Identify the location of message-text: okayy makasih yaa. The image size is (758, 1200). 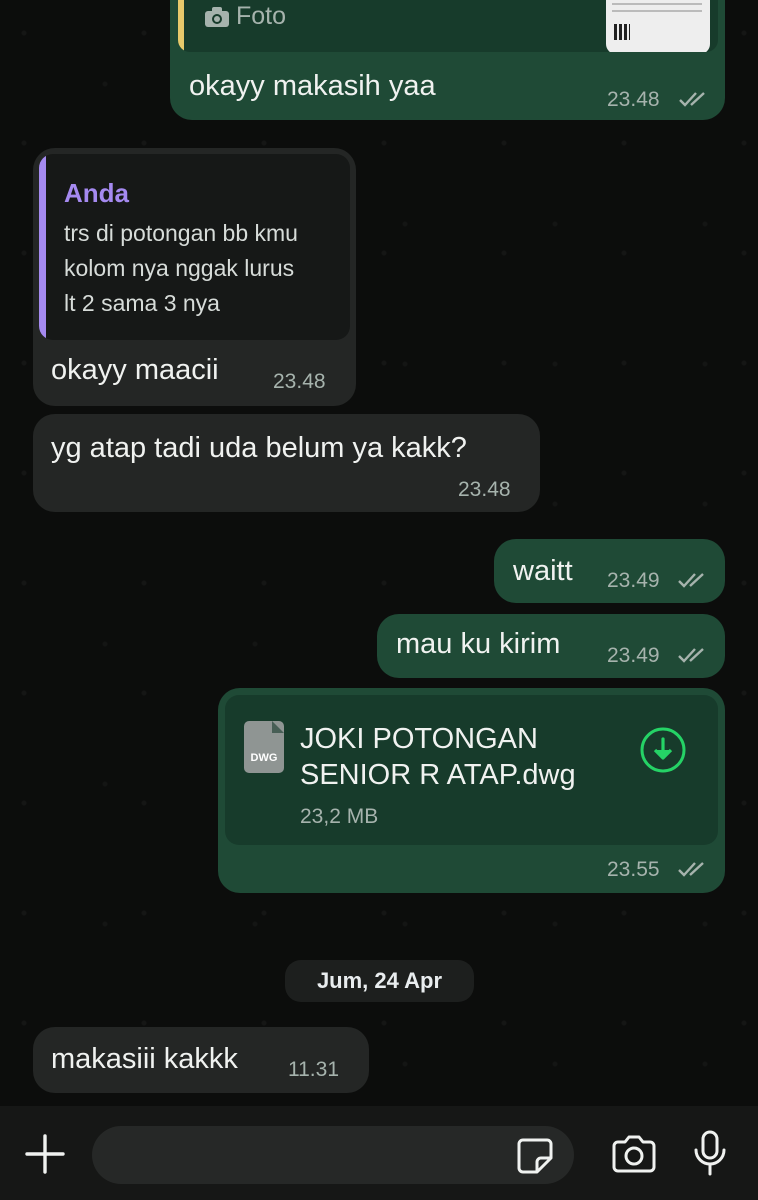
(312, 86).